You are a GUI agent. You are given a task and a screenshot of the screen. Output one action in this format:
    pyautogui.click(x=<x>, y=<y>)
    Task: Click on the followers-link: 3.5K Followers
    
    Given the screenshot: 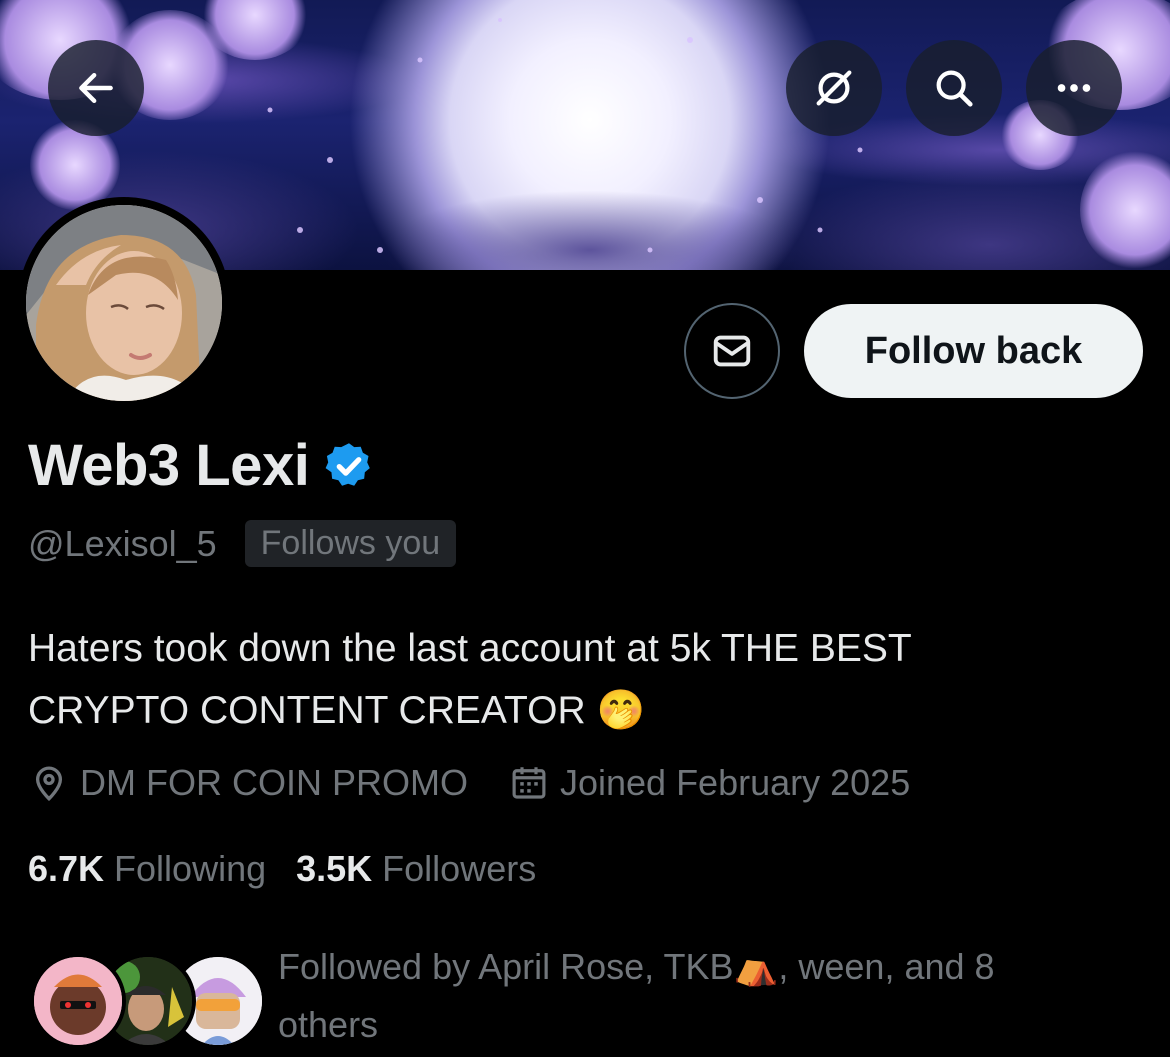 What is the action you would take?
    pyautogui.click(x=416, y=869)
    